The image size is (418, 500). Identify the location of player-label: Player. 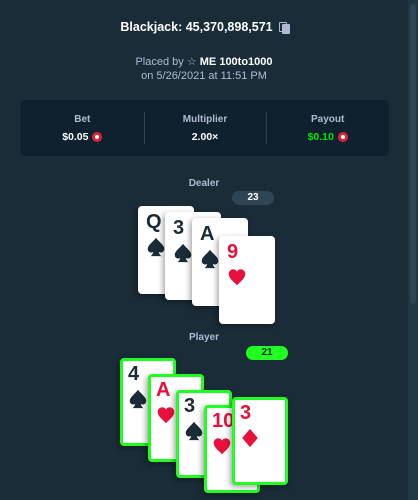
(204, 337).